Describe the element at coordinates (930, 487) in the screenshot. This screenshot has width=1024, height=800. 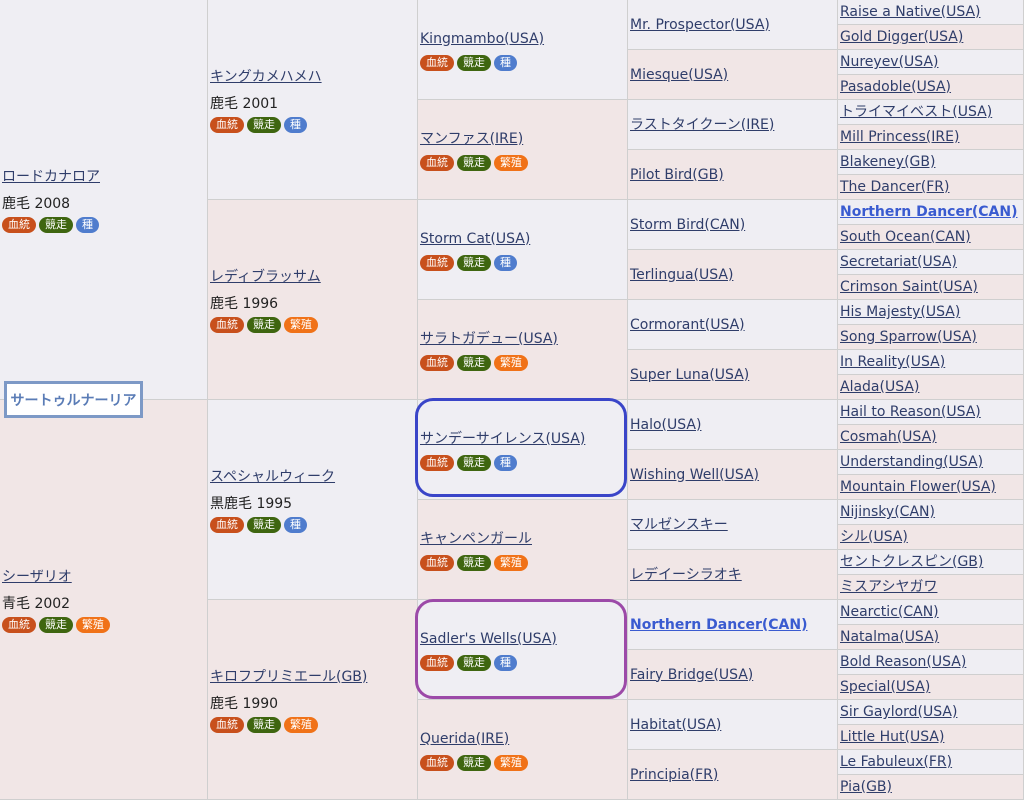
I see `horse-name-link: Mountain Flower(USA)` at that location.